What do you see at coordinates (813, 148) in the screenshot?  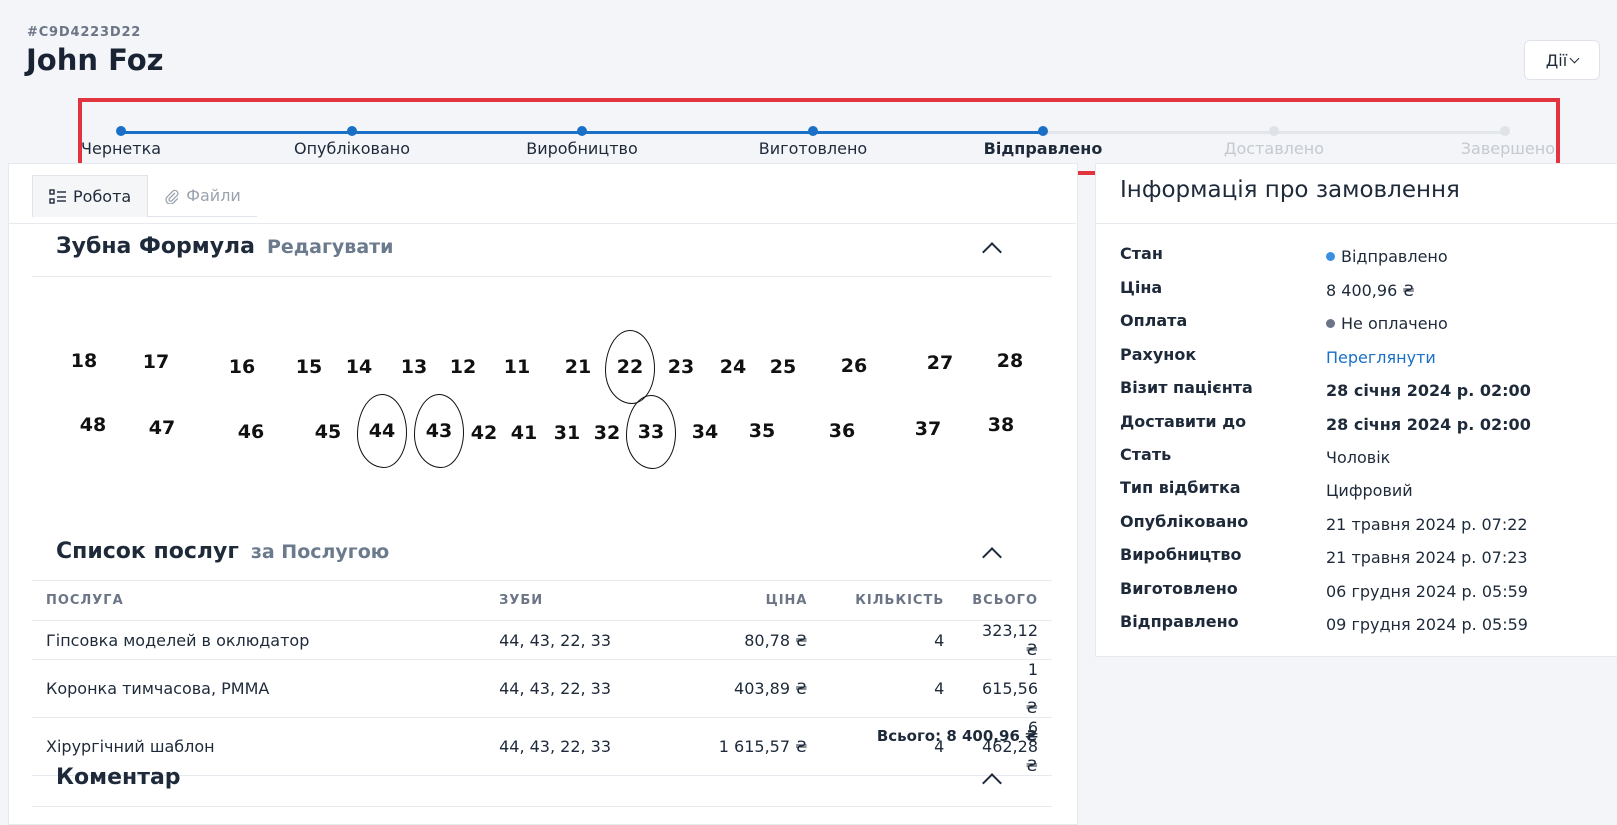 I see `step-label: Виготовлено` at bounding box center [813, 148].